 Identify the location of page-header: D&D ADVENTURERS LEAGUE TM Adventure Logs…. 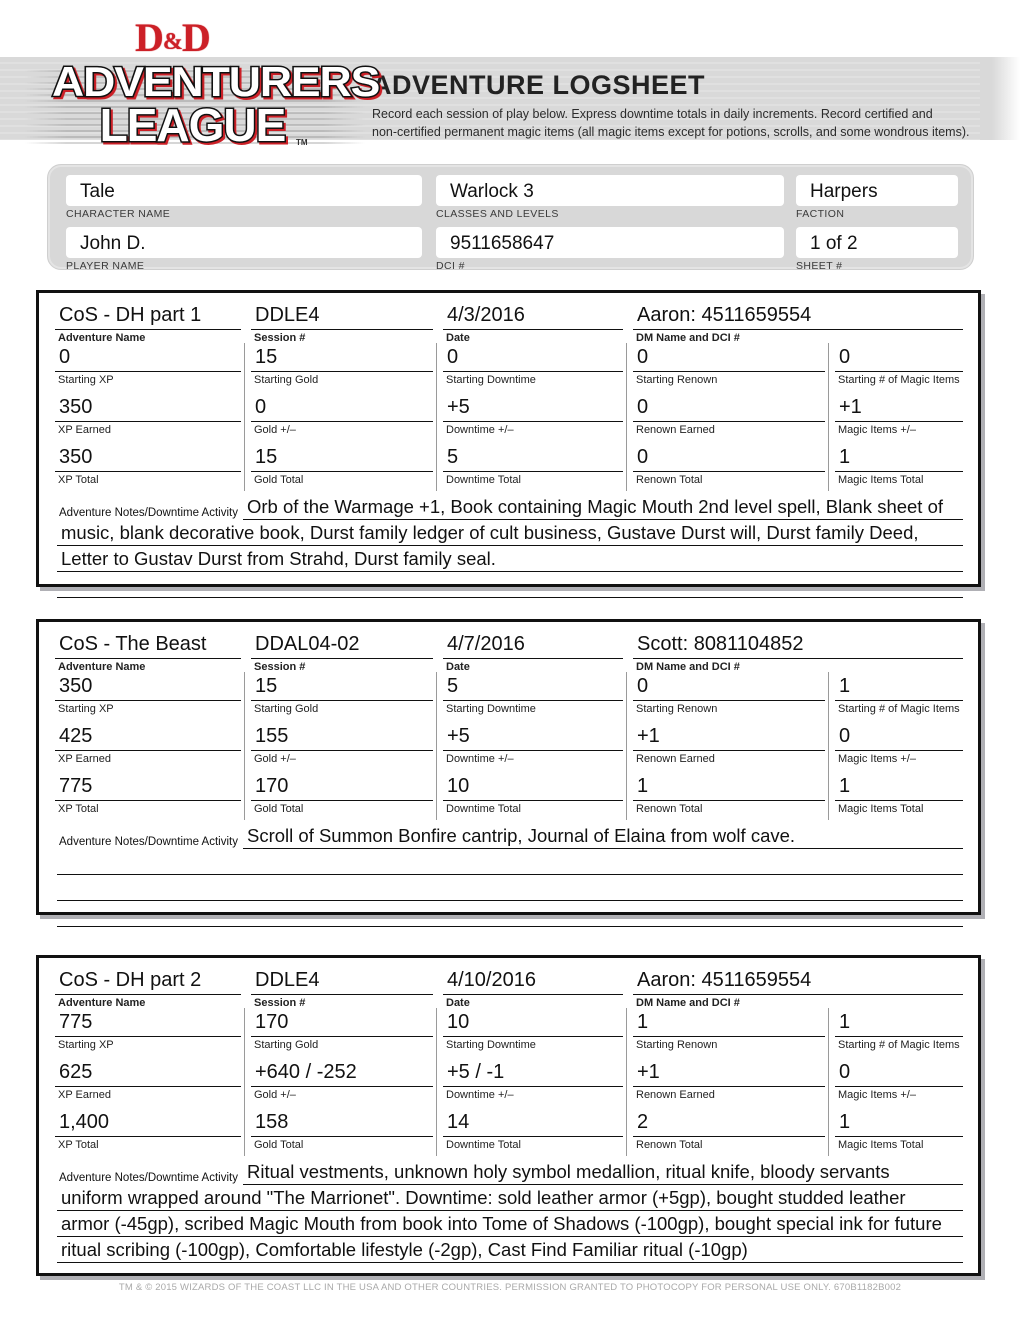
(510, 76).